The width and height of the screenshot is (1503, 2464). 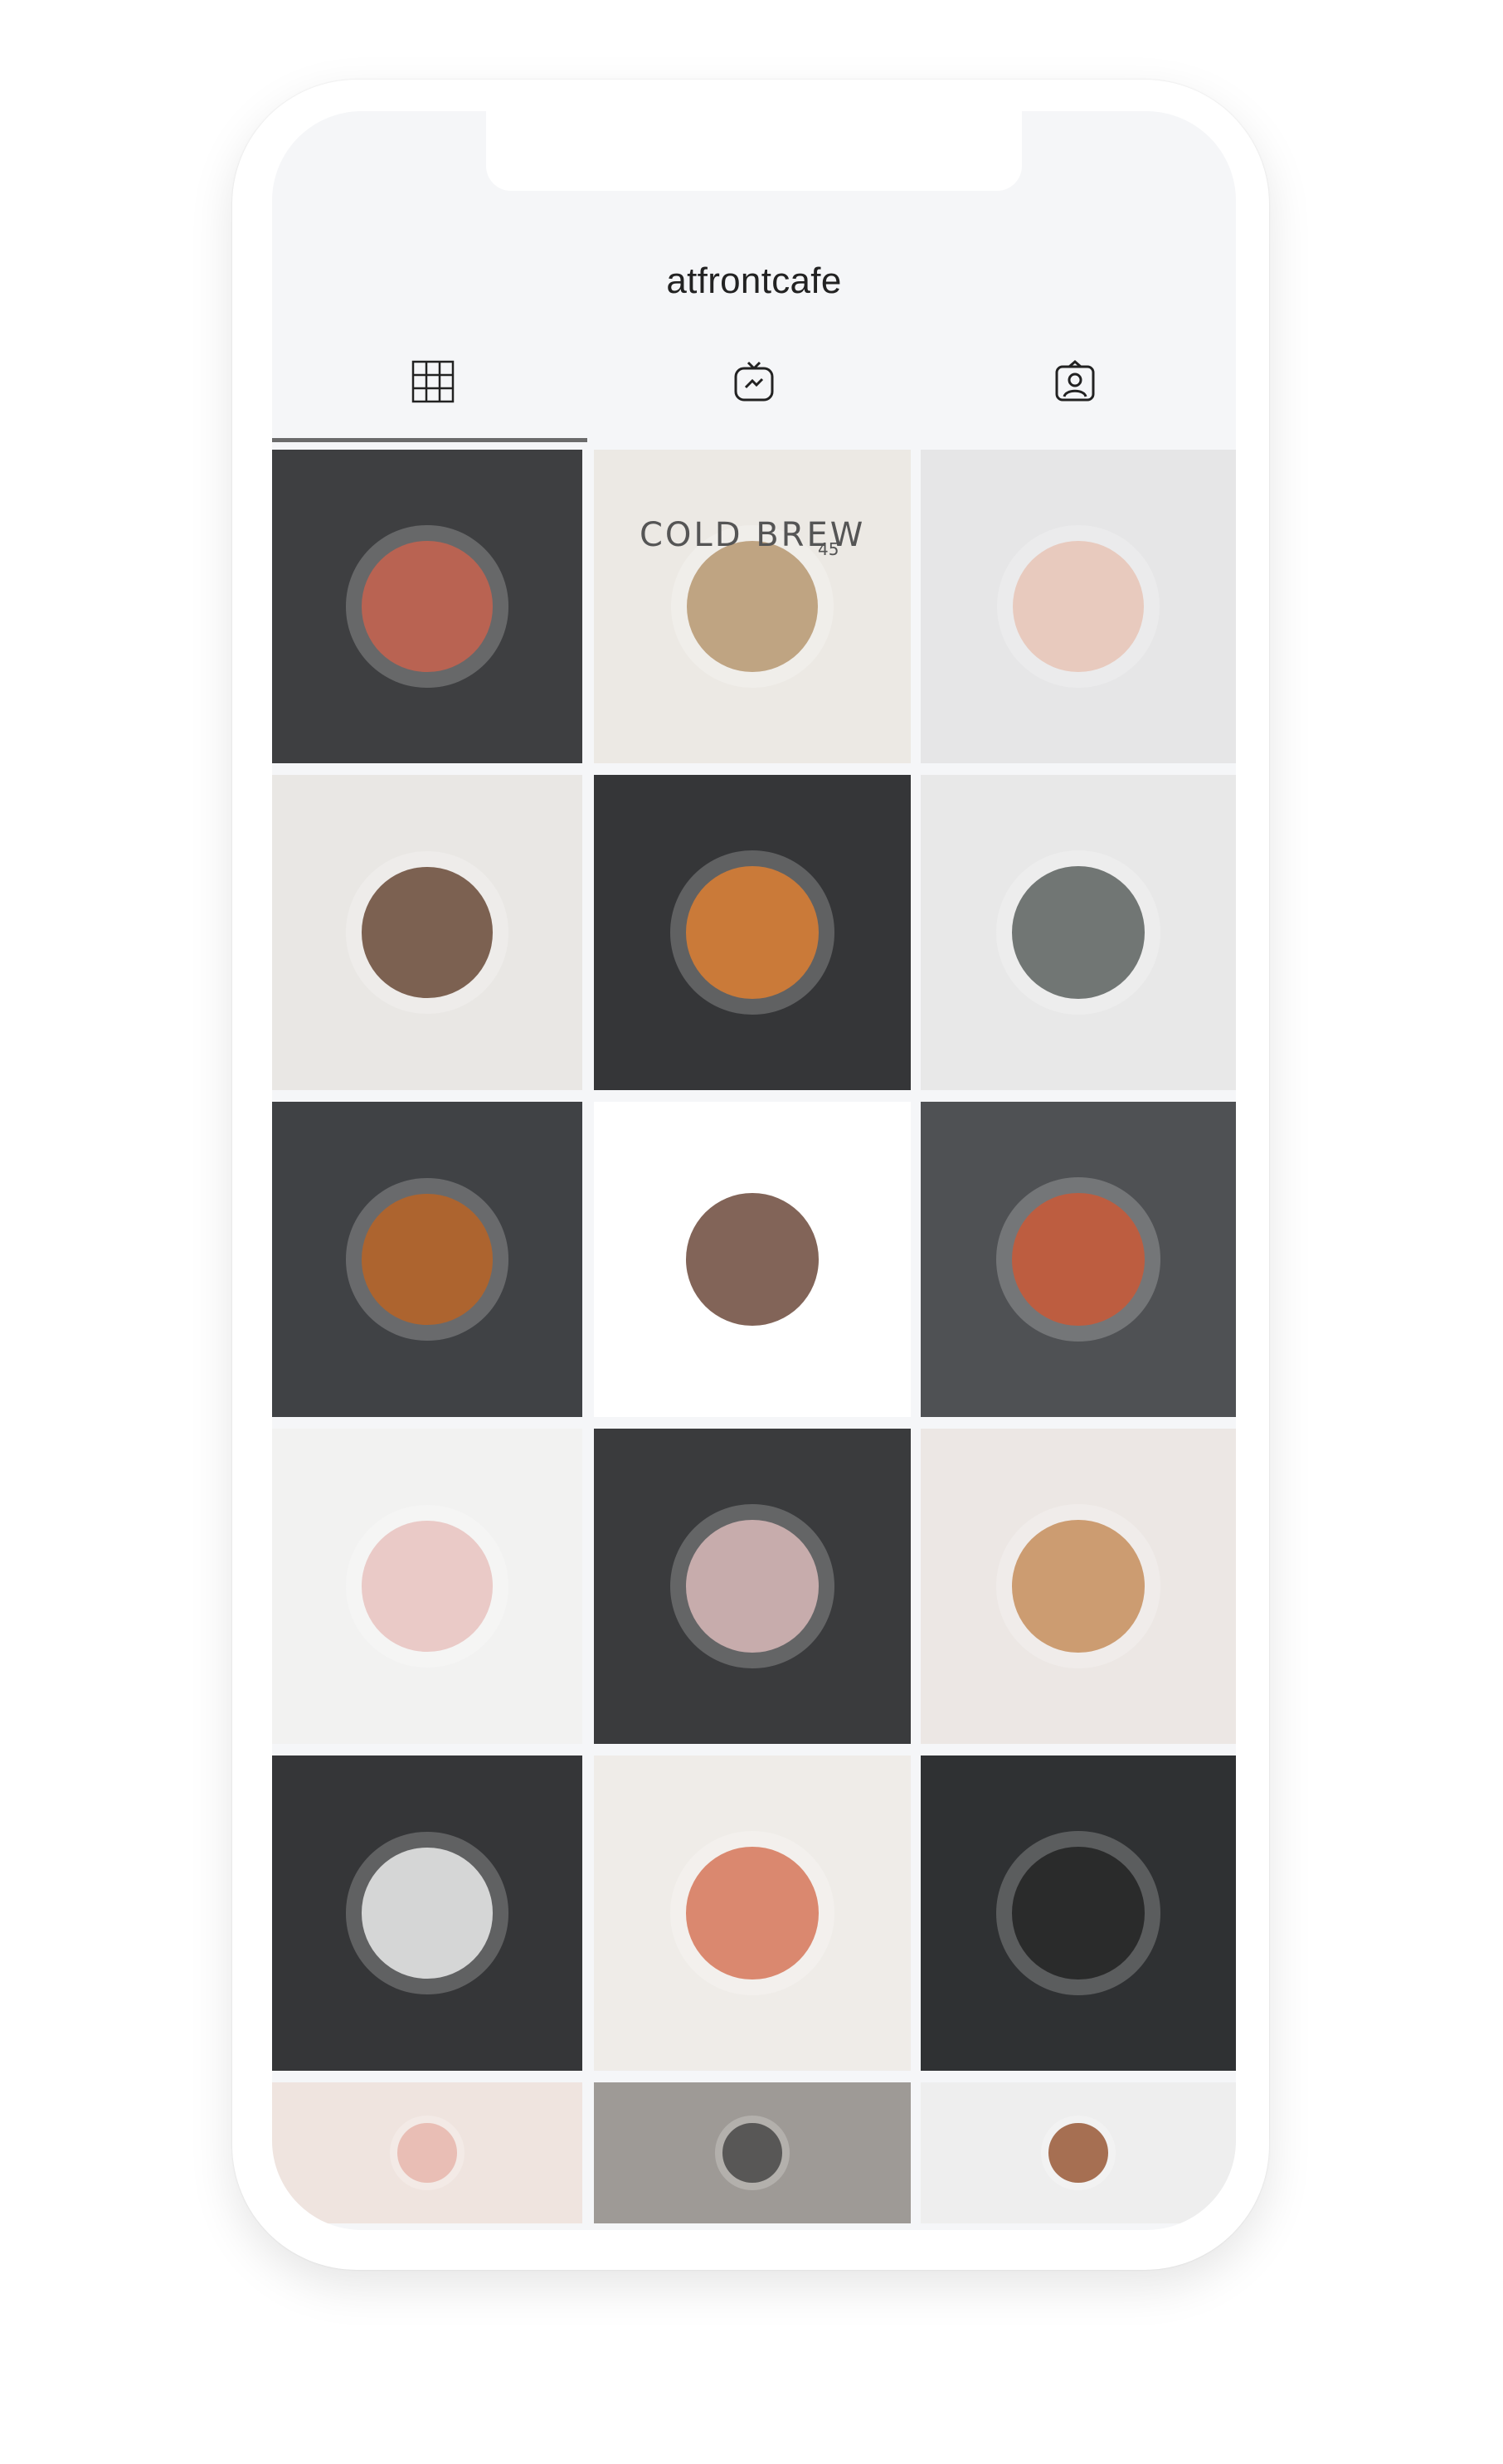 I want to click on active-tab-indicator, so click(x=429, y=440).